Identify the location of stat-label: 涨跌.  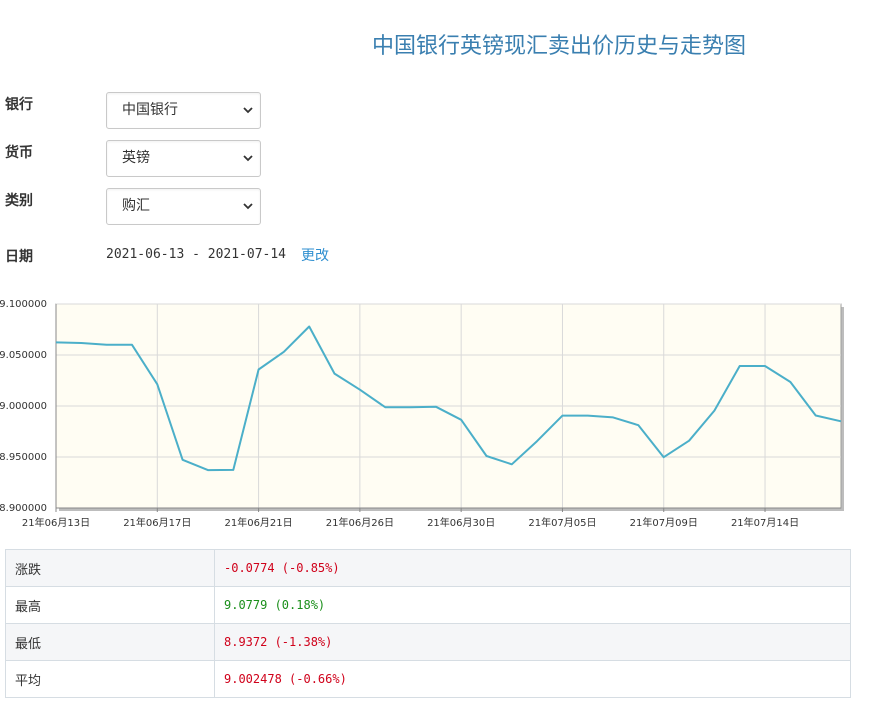
(110, 568).